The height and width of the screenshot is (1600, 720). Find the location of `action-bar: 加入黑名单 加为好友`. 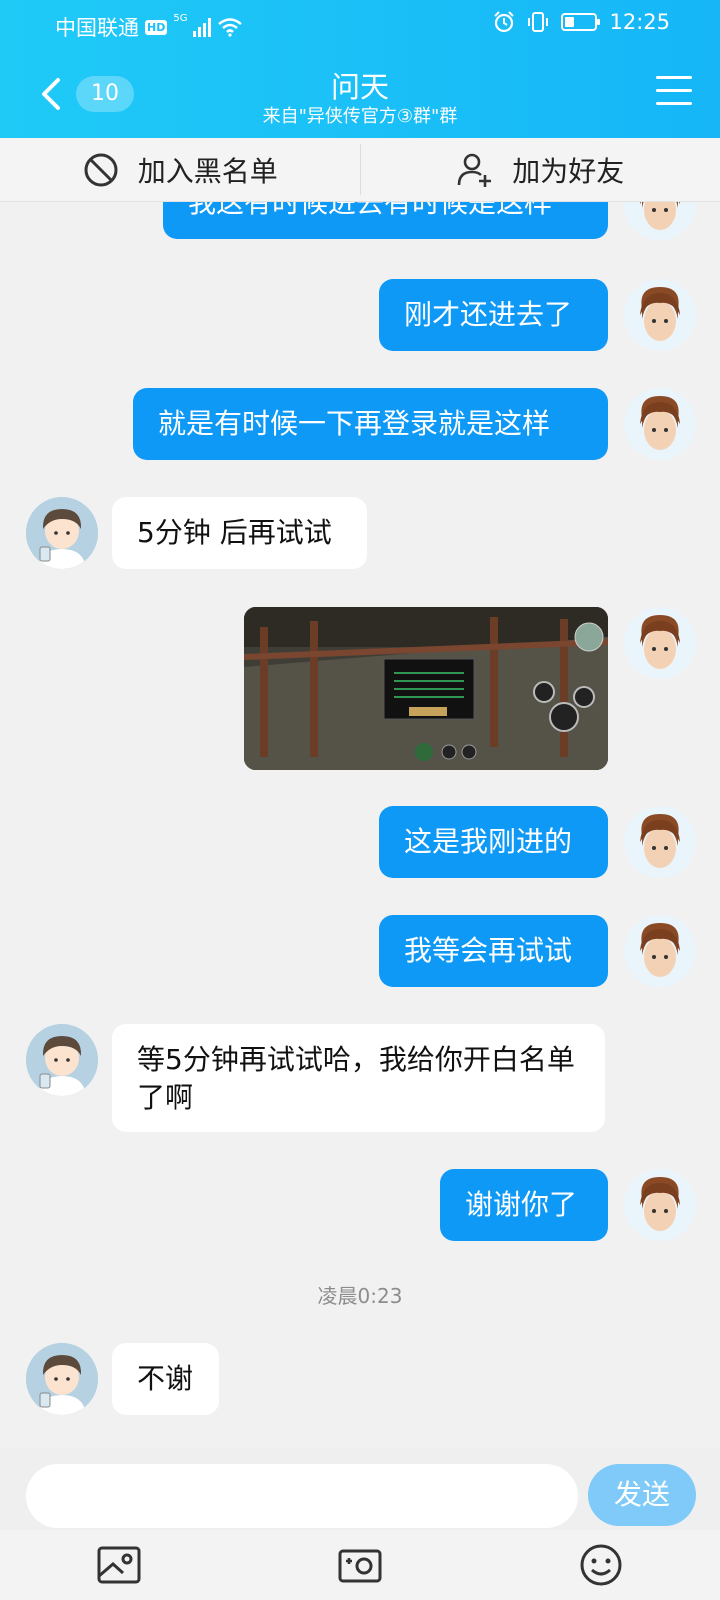

action-bar: 加入黑名单 加为好友 is located at coordinates (360, 170).